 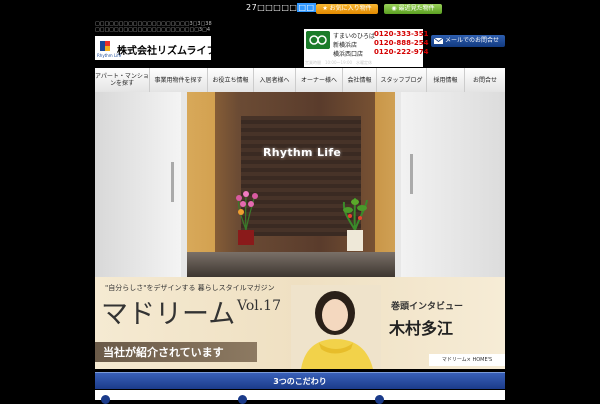 What do you see at coordinates (318, 40) in the screenshot?
I see `freedial-icon` at bounding box center [318, 40].